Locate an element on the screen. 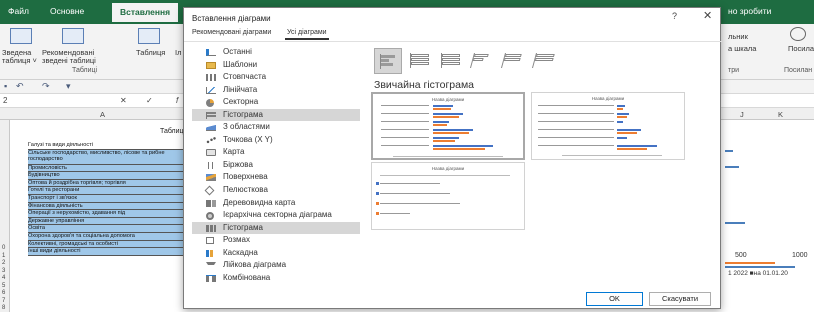  name-box: 2 is located at coordinates (5, 100).